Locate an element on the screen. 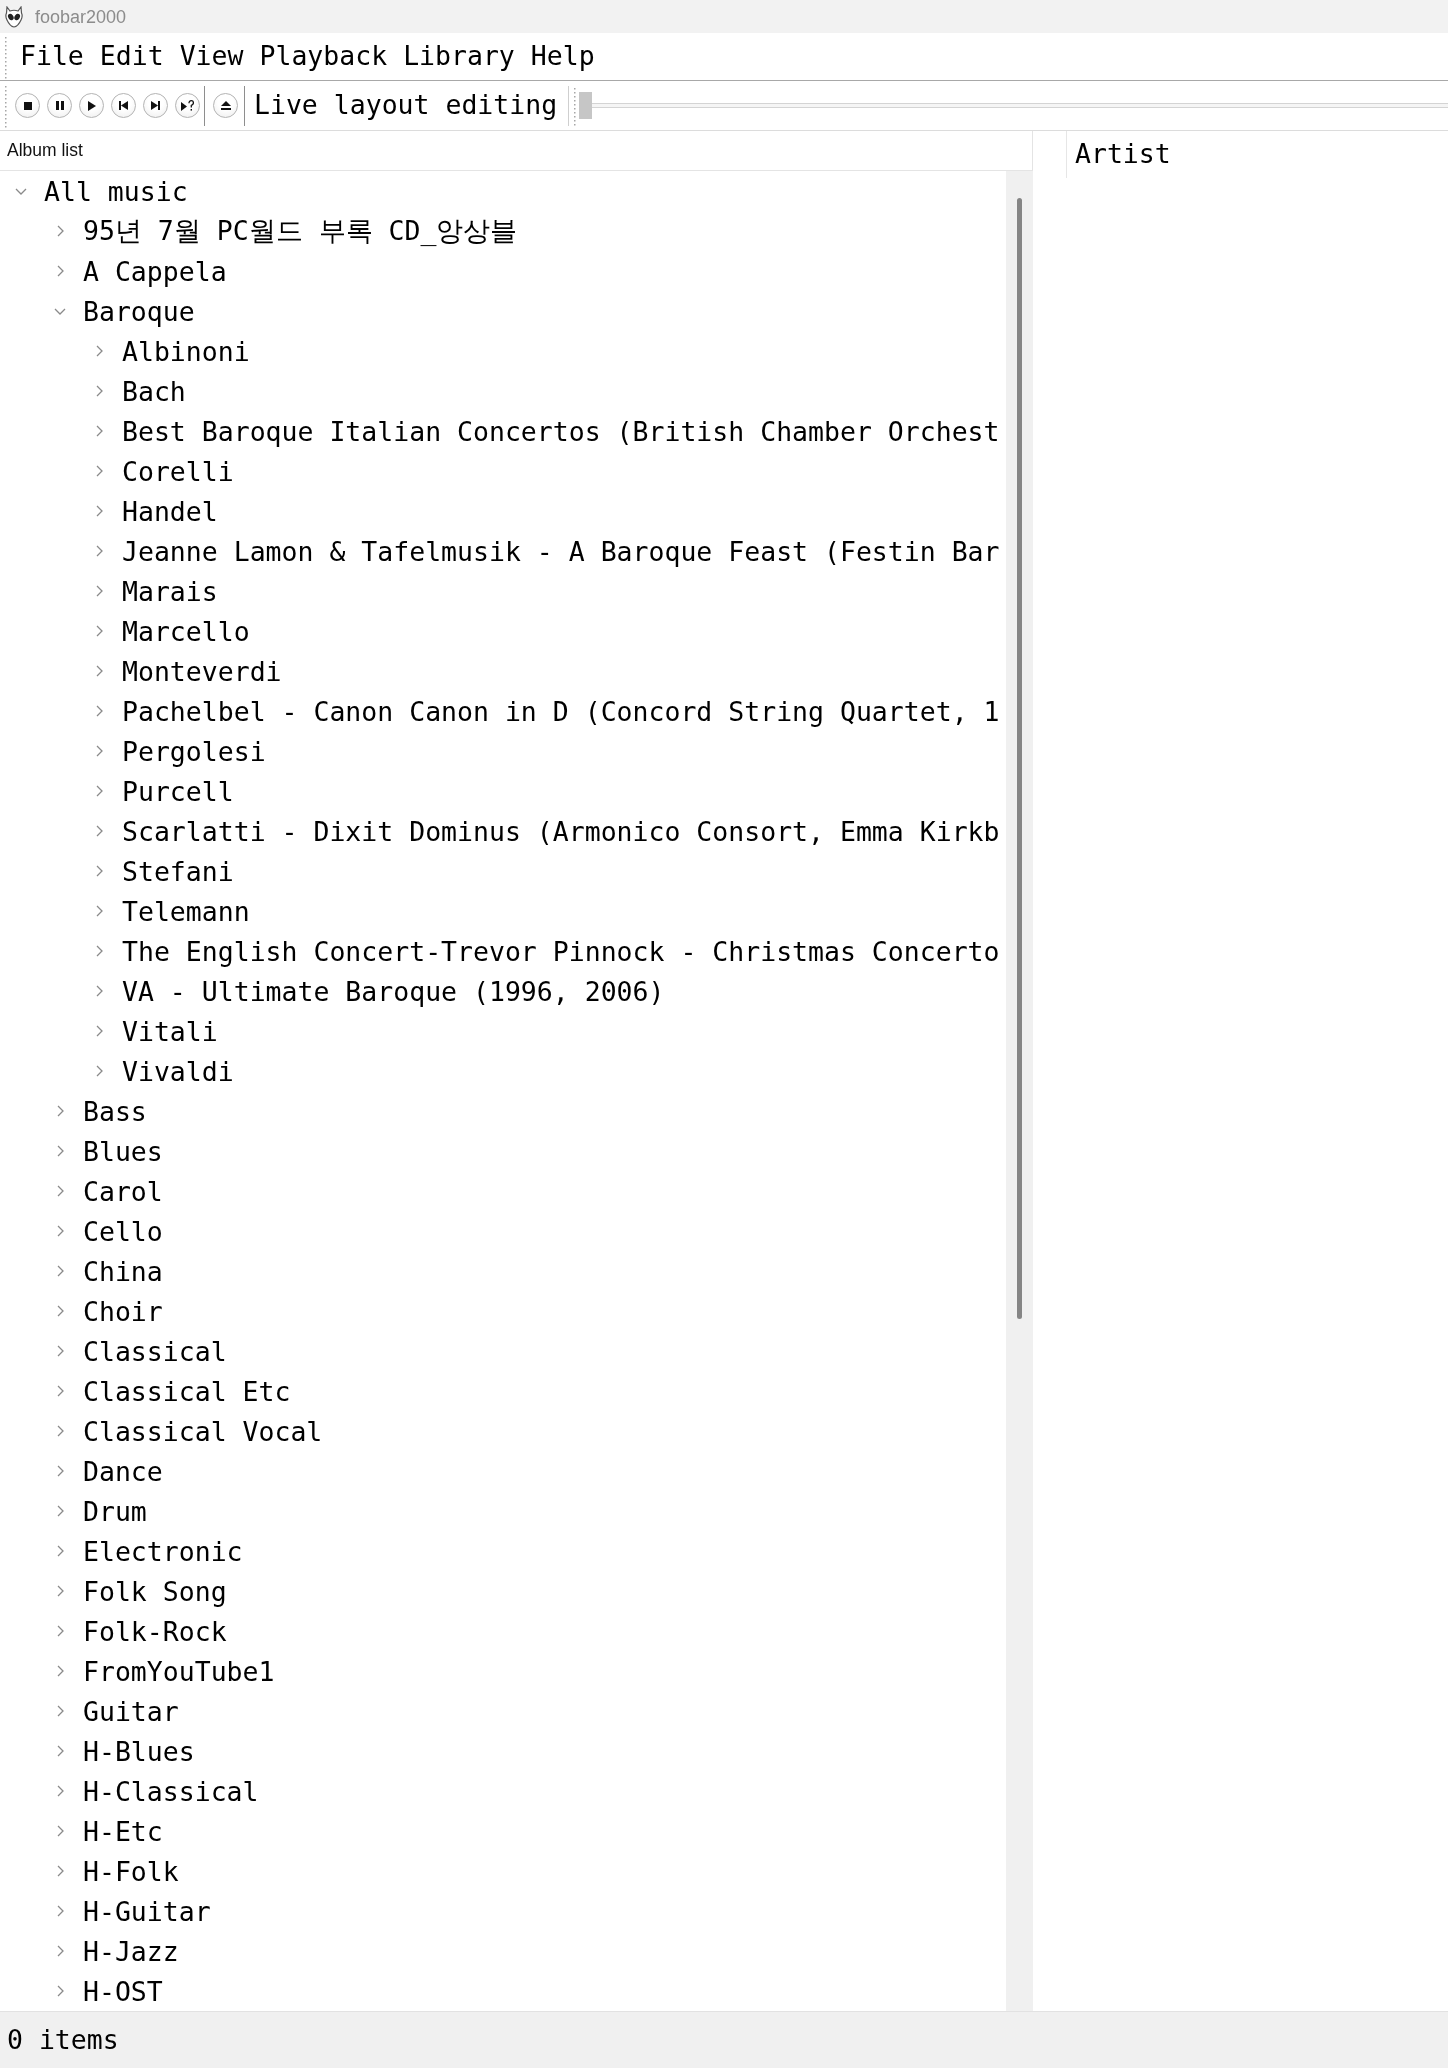 This screenshot has height=2068, width=1448. tree-item: Purcell is located at coordinates (163, 791).